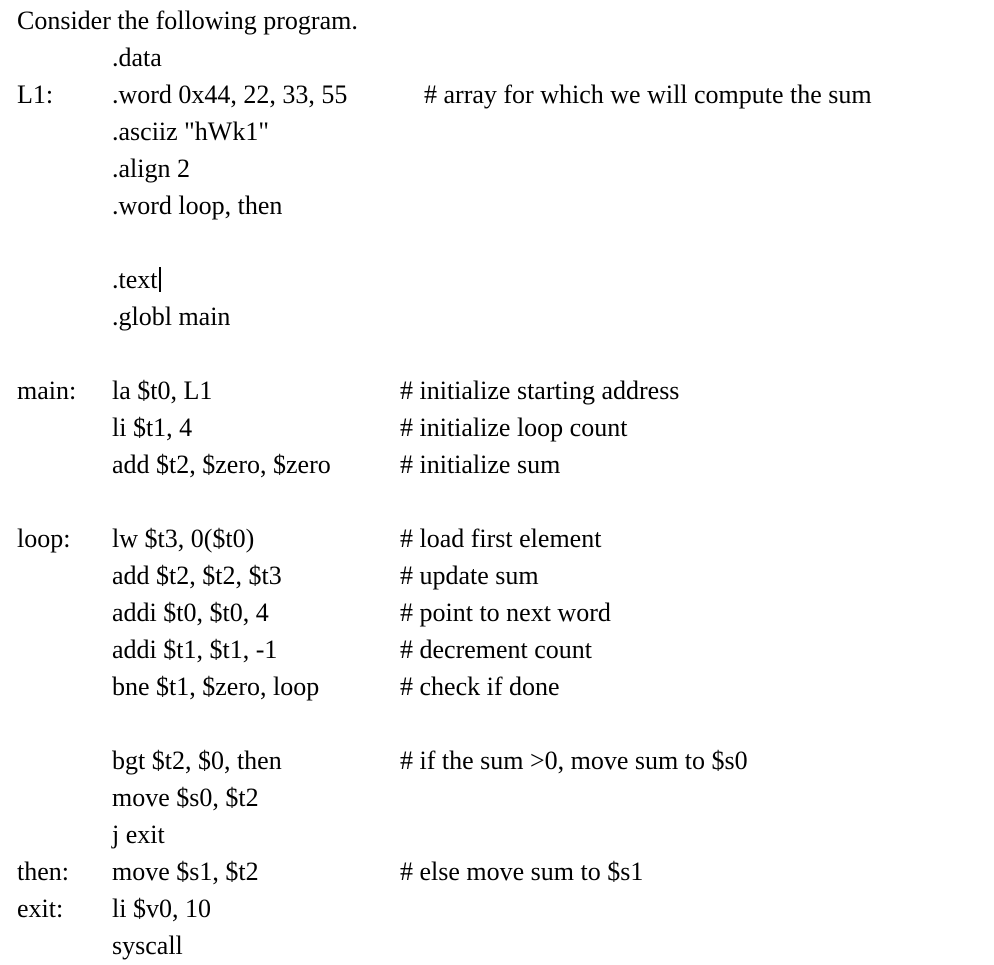  I want to click on code-label: exit:, so click(40, 908).